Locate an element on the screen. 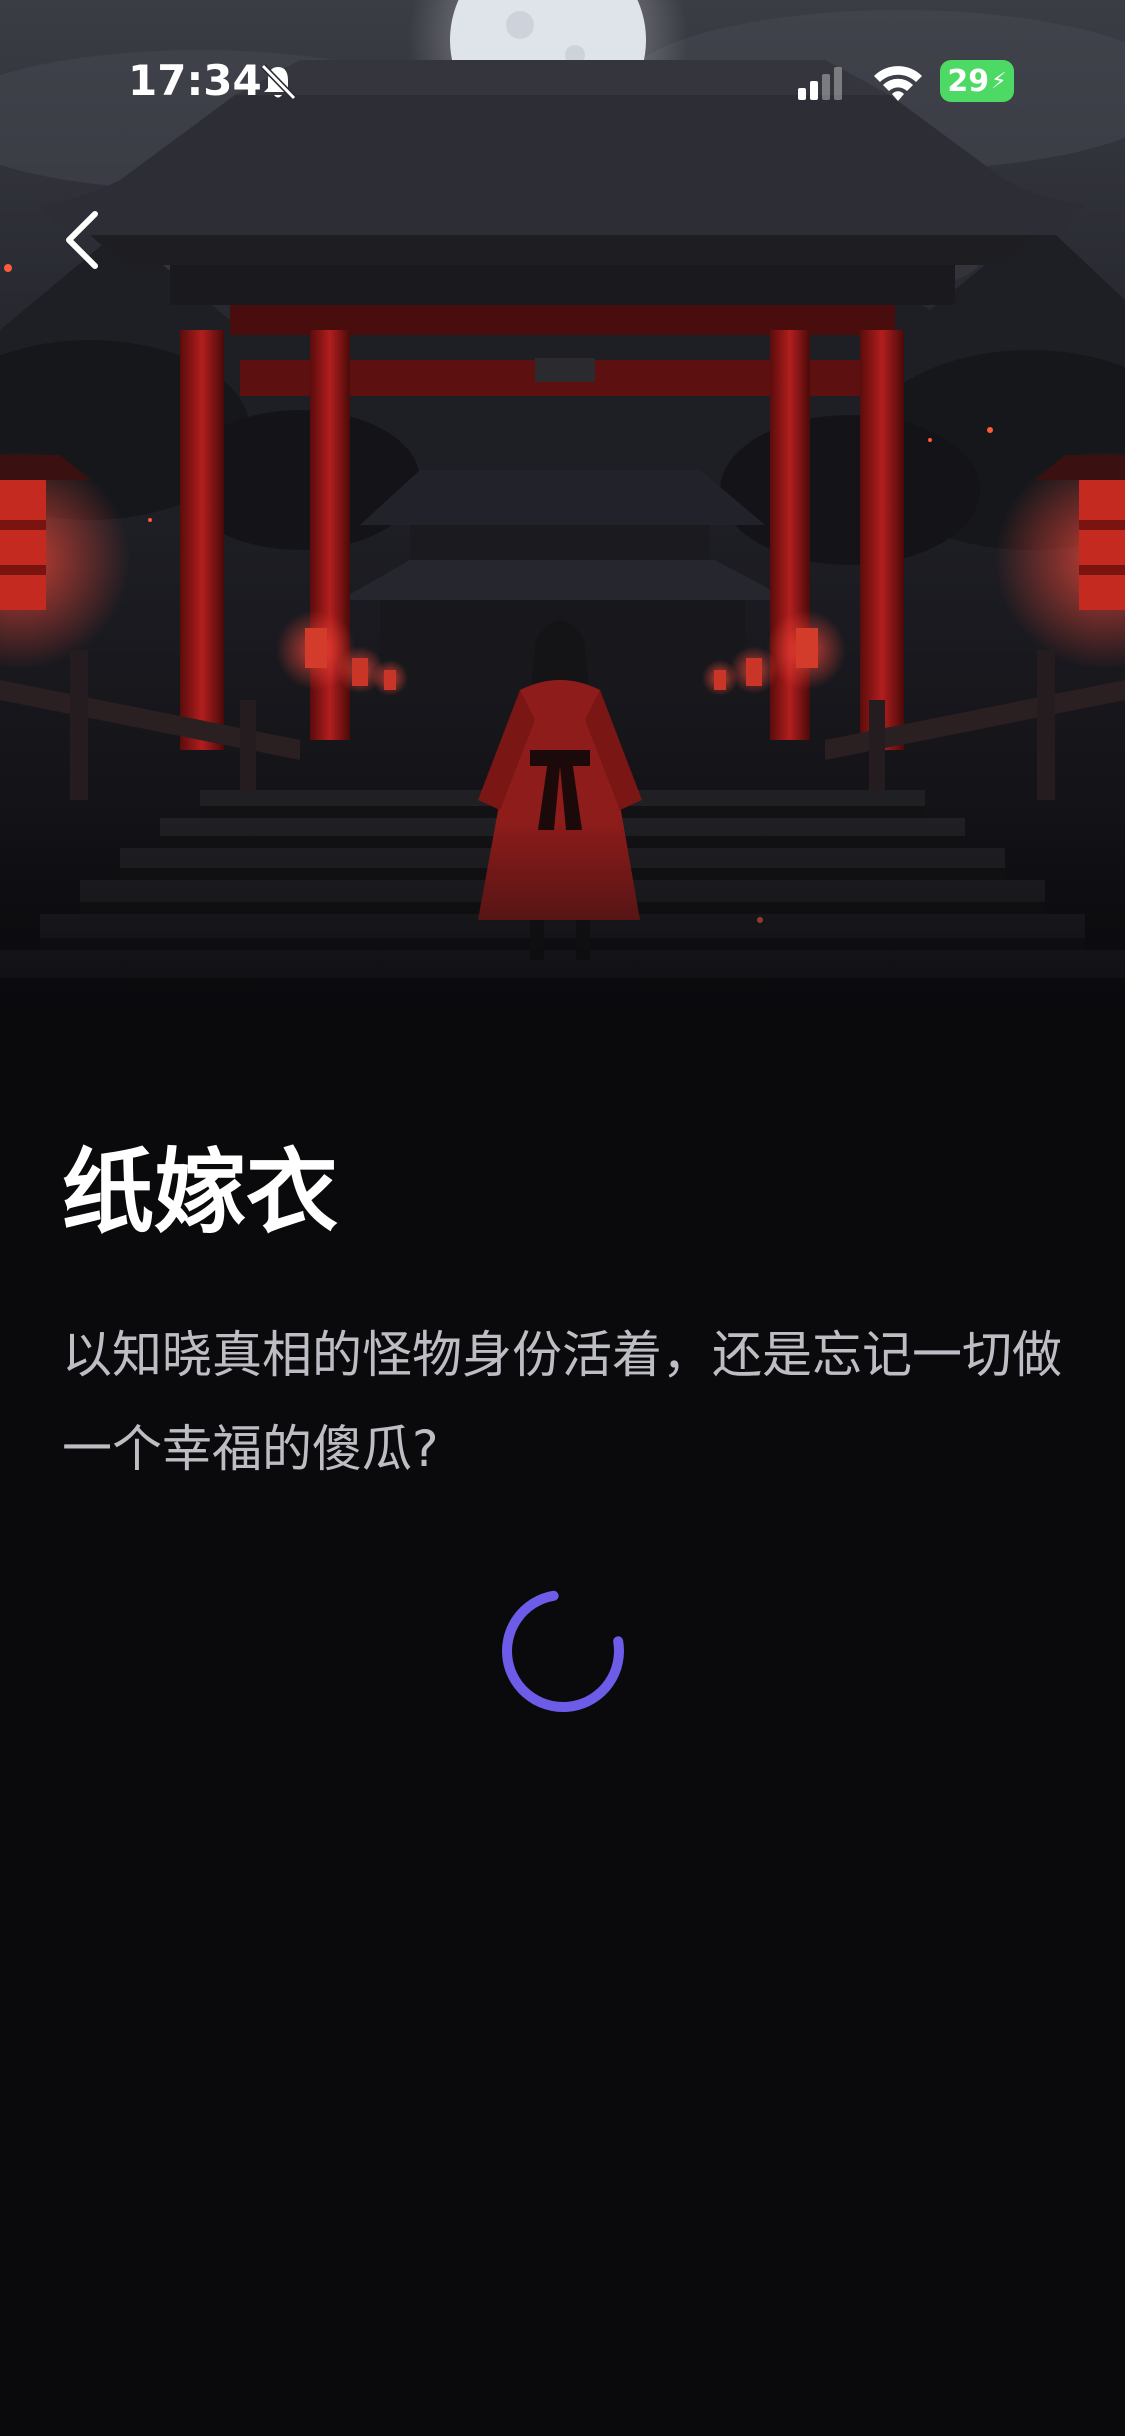 Image resolution: width=1125 pixels, height=2436 pixels. status-bar: 17:34 29 ⚡ is located at coordinates (562, 75).